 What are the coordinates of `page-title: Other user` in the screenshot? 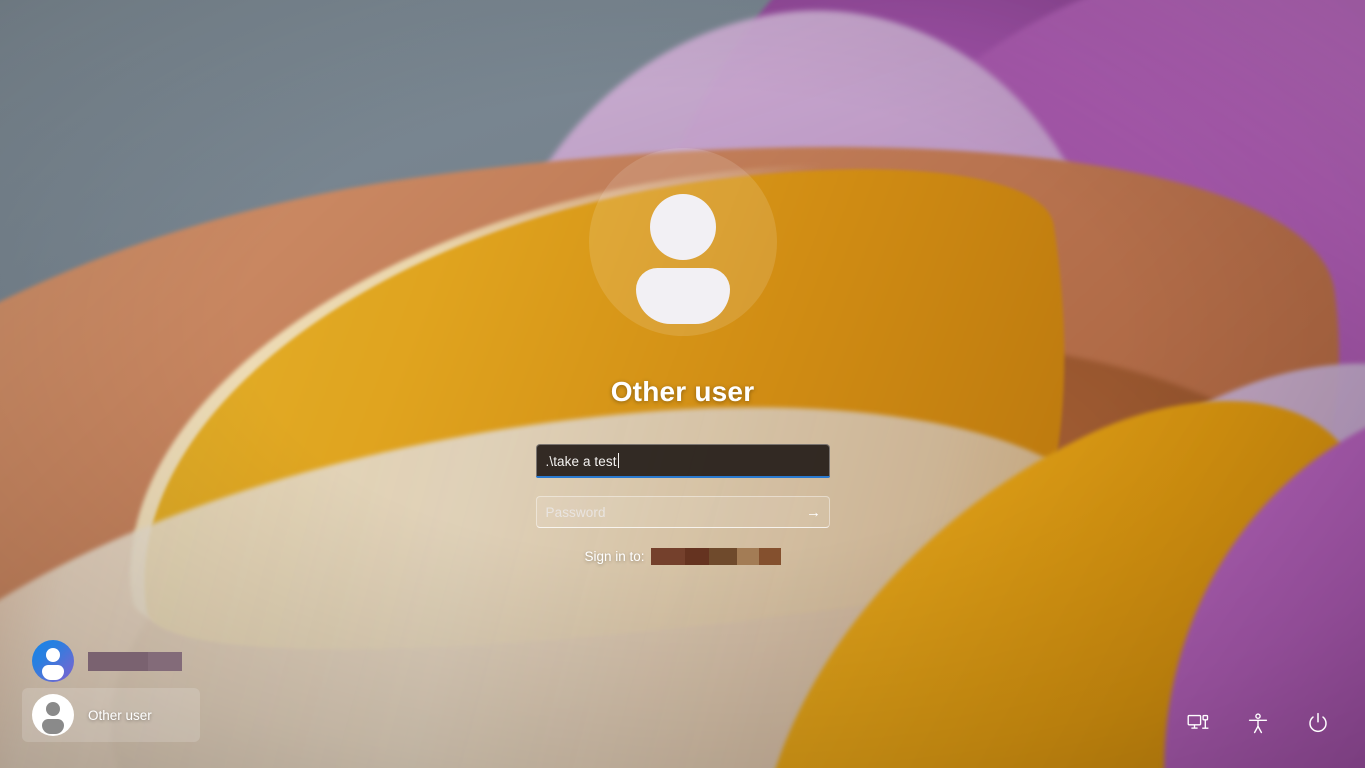 It's located at (682, 391).